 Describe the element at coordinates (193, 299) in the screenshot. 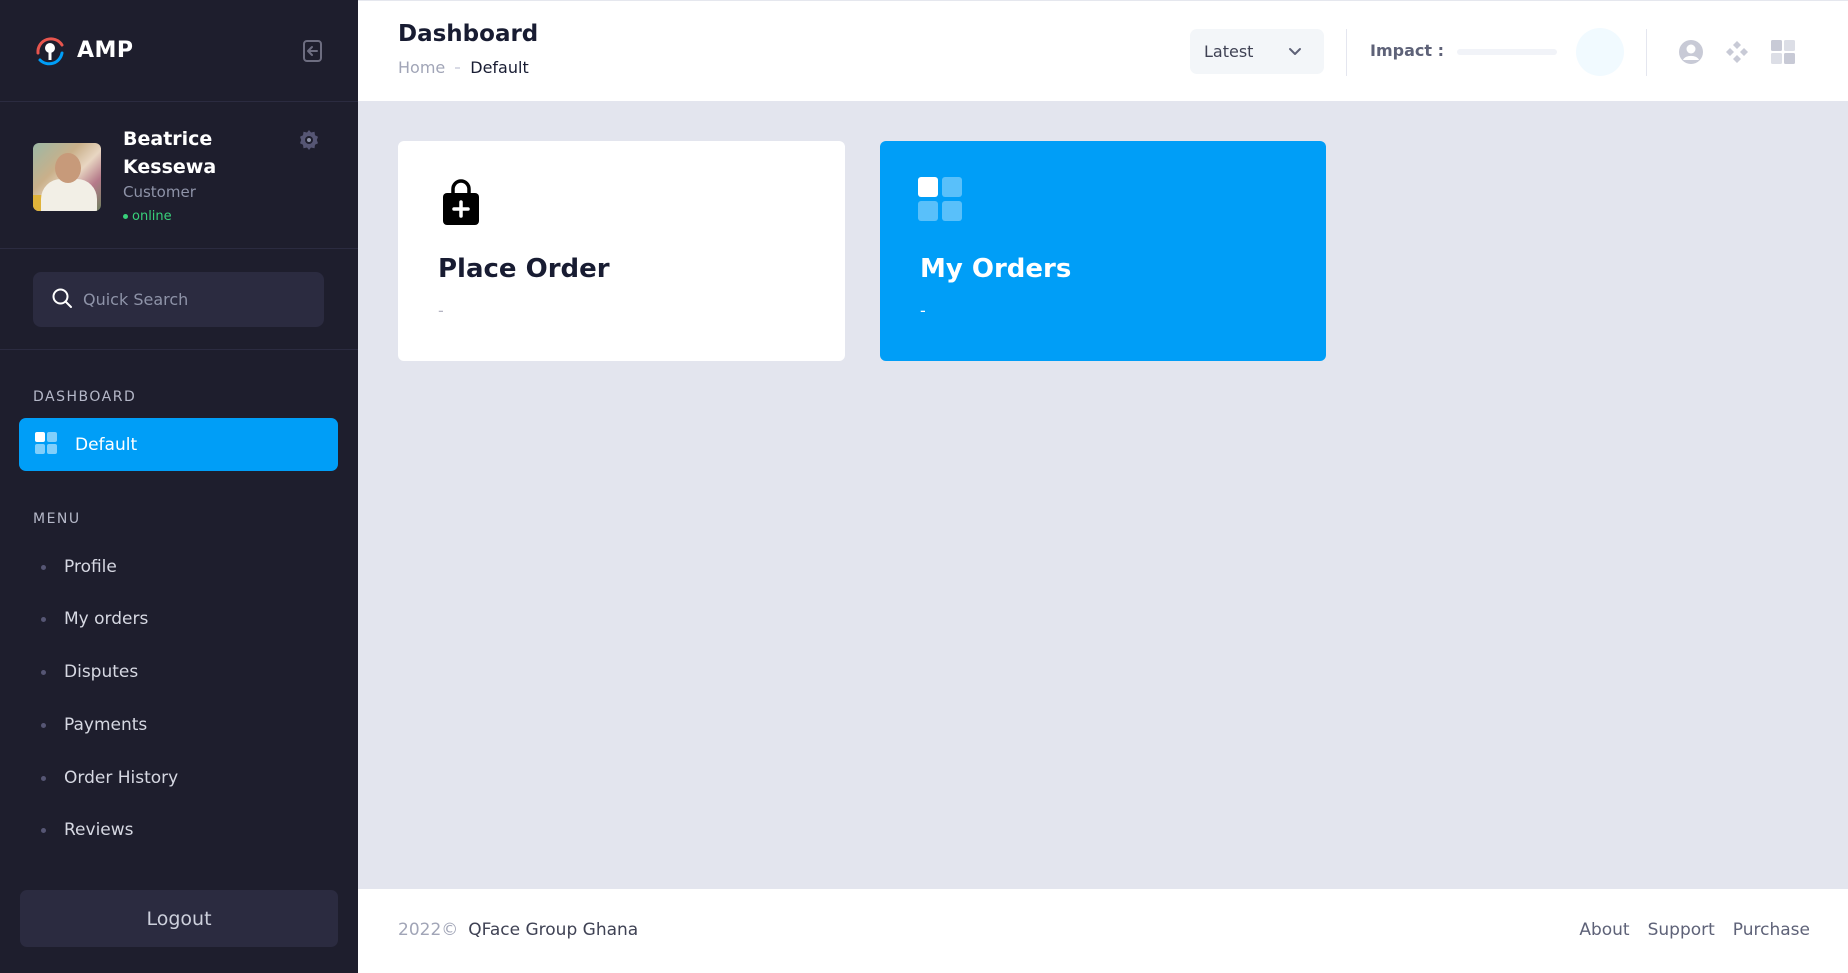

I see `search-input` at that location.